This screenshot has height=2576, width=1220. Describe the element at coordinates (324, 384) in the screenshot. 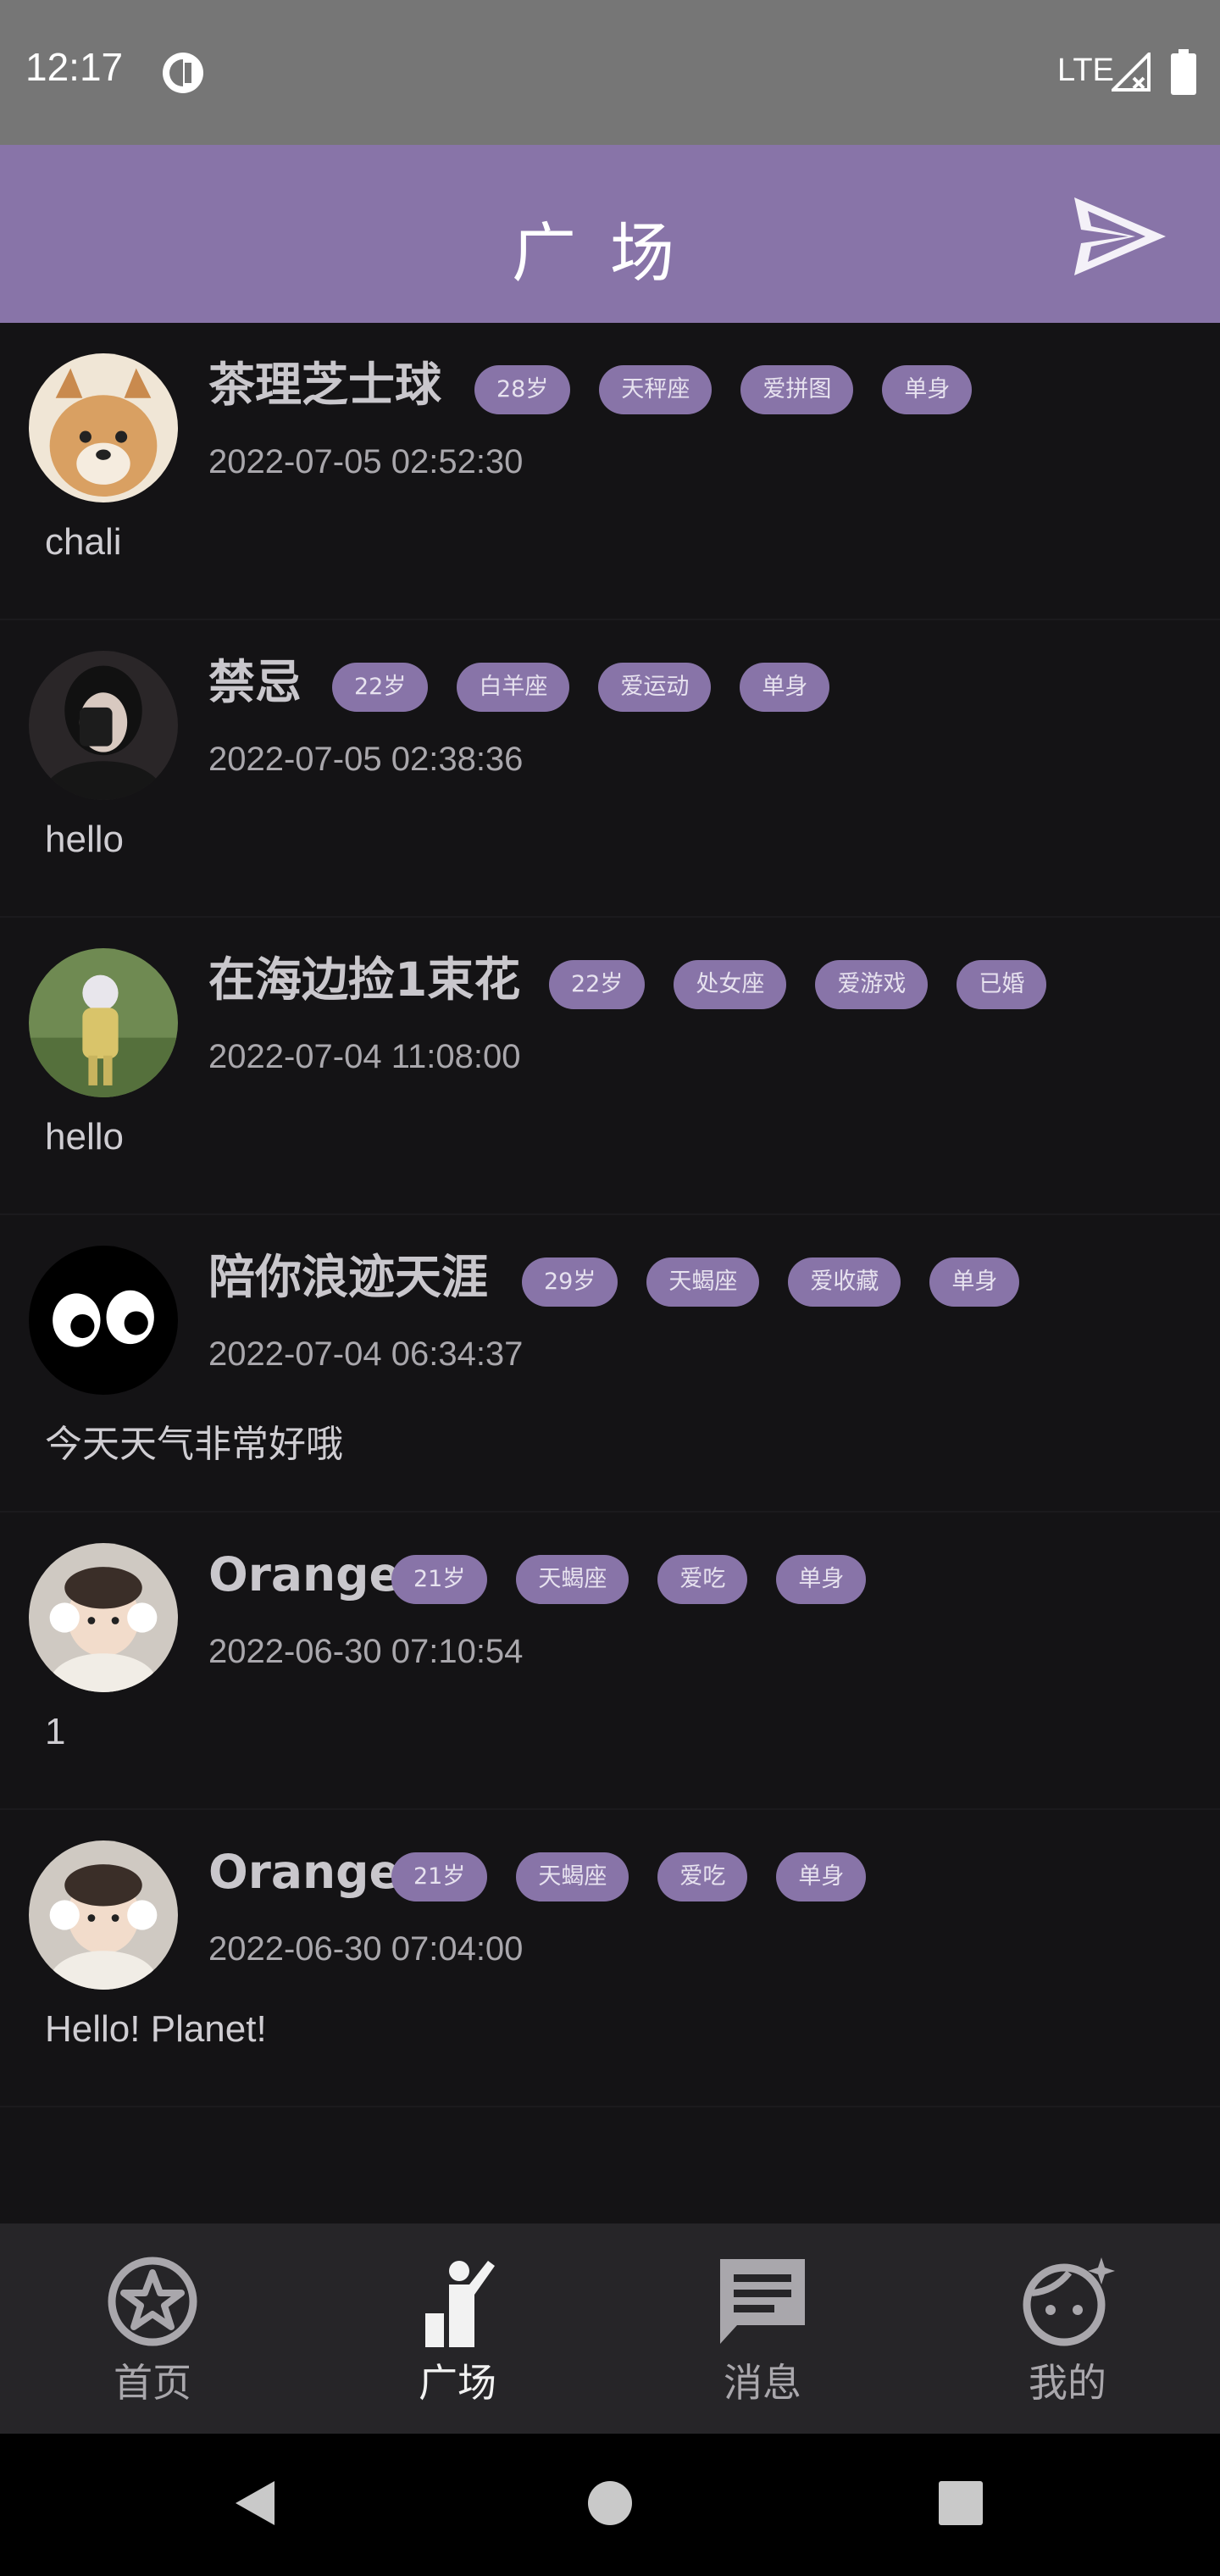

I see `post-author-name: 茶理芝士球` at that location.